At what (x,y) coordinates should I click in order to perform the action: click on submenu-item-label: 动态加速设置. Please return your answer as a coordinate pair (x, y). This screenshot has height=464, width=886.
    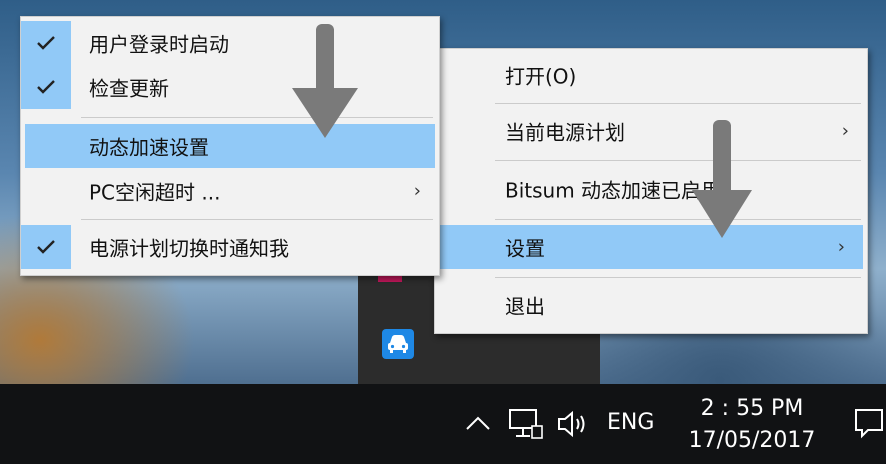
    Looking at the image, I should click on (149, 147).